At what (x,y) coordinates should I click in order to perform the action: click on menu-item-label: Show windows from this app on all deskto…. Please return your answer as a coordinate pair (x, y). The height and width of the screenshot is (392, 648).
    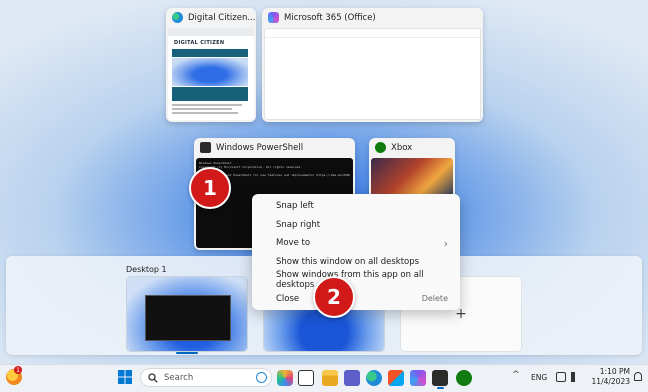
    Looking at the image, I should click on (350, 280).